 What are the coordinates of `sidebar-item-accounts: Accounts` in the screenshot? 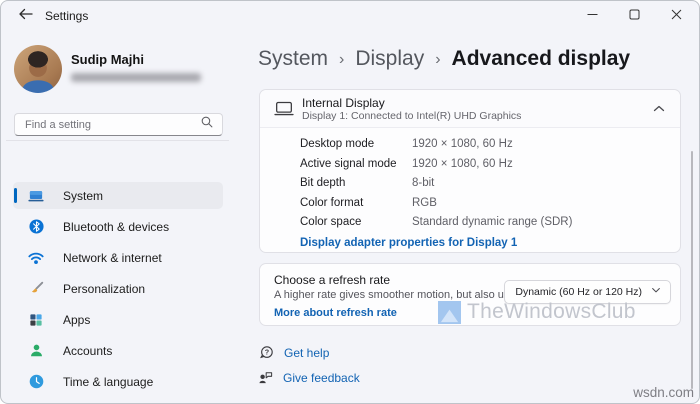 It's located at (118, 350).